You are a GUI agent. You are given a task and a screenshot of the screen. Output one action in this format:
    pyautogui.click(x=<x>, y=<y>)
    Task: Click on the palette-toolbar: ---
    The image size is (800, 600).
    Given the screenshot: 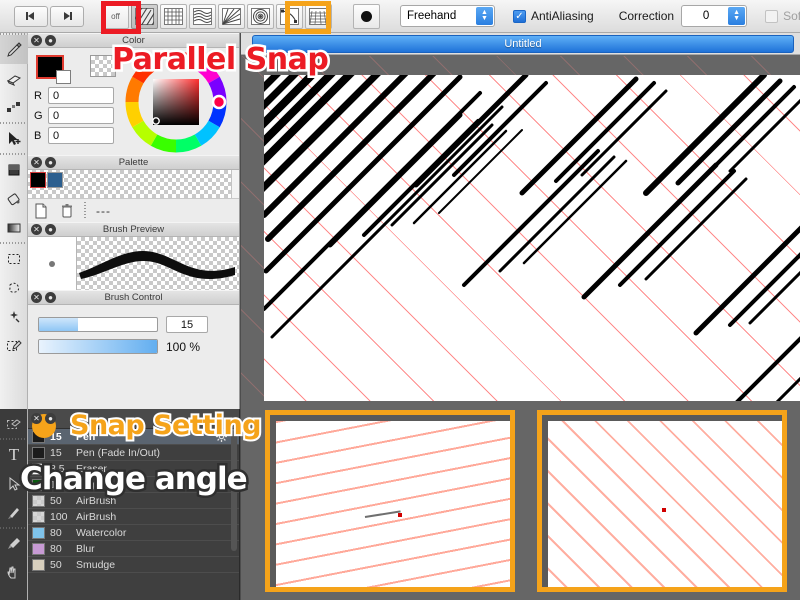 What is the action you would take?
    pyautogui.click(x=133, y=210)
    